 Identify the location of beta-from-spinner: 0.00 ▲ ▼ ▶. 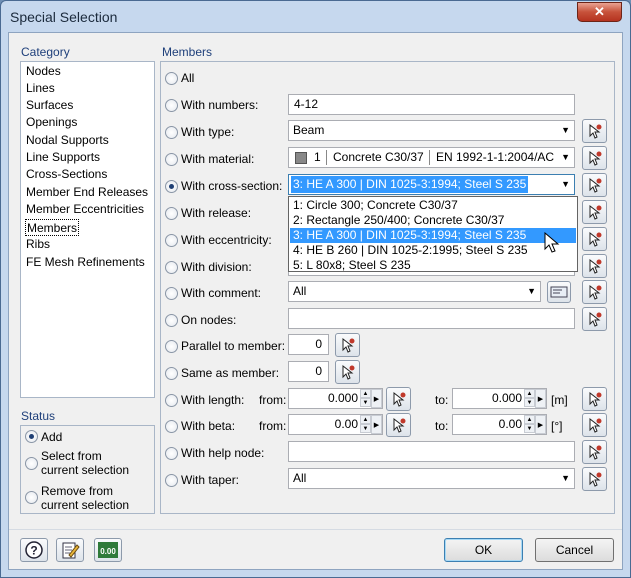
(335, 424).